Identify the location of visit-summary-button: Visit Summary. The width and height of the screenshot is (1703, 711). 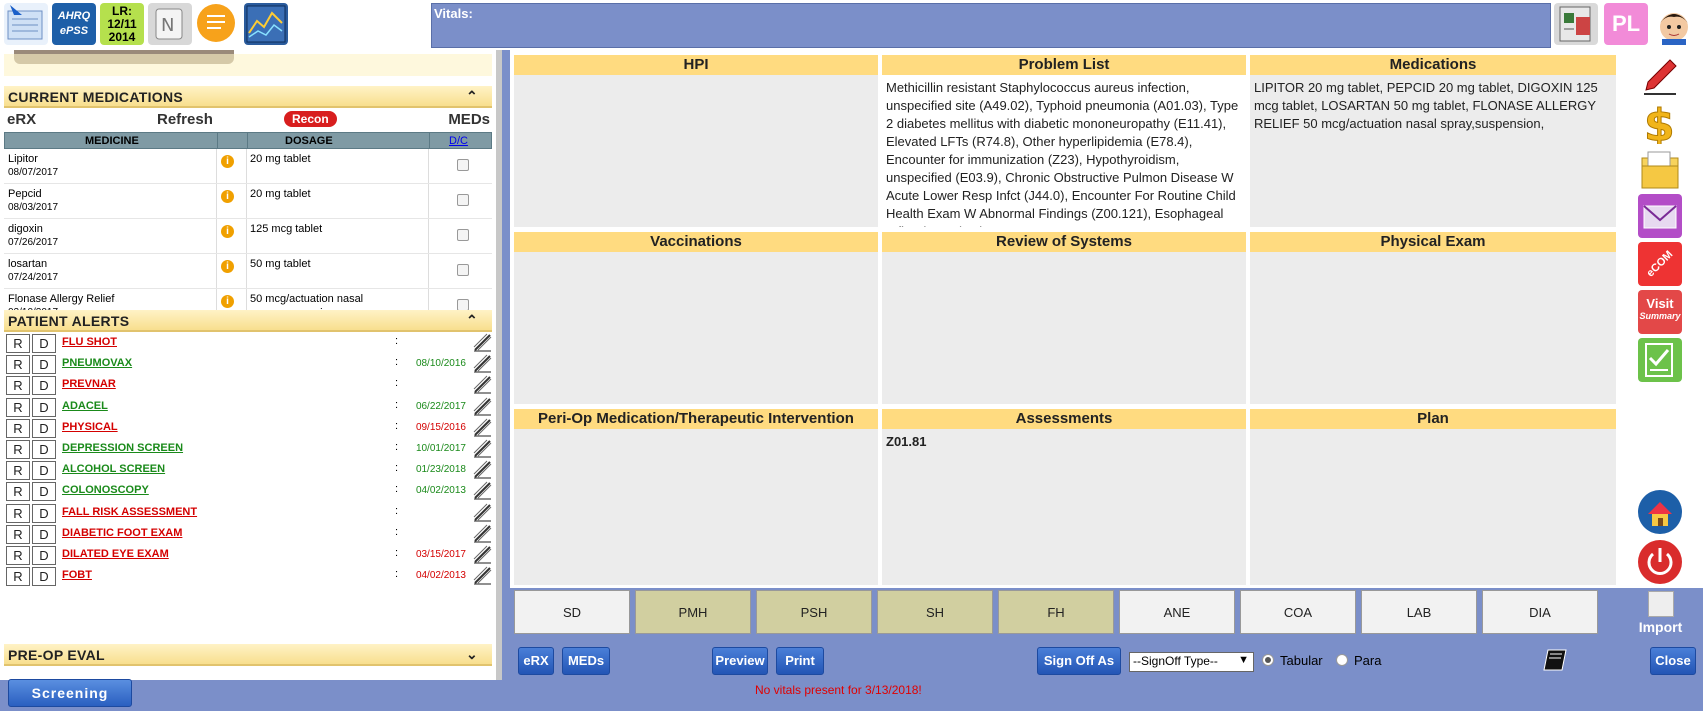
(1660, 312).